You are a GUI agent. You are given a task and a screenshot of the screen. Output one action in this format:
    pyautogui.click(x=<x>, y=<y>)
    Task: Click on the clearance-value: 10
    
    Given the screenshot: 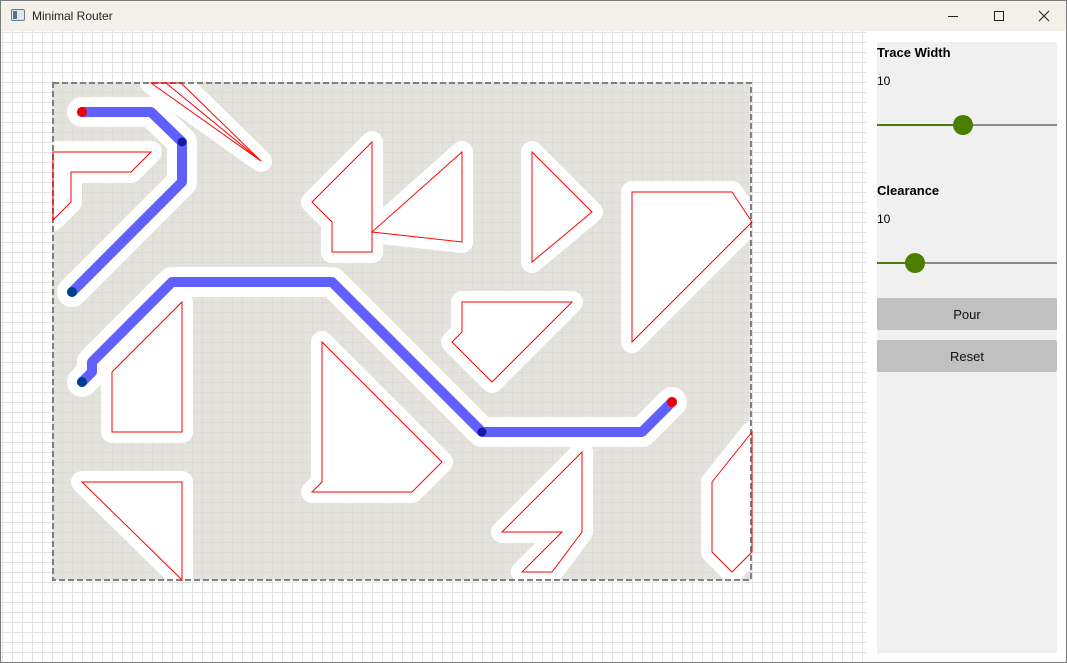 What is the action you would take?
    pyautogui.click(x=884, y=219)
    